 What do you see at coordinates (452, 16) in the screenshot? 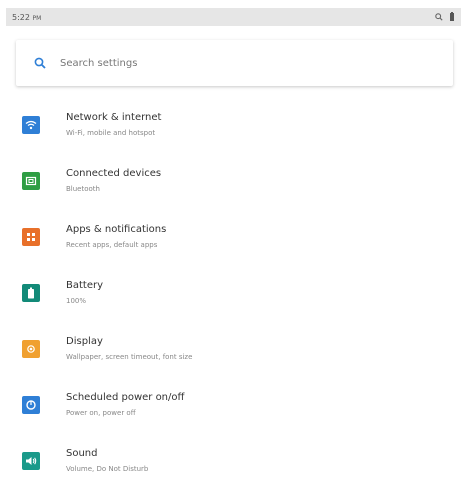
I see `battery-status-icon` at bounding box center [452, 16].